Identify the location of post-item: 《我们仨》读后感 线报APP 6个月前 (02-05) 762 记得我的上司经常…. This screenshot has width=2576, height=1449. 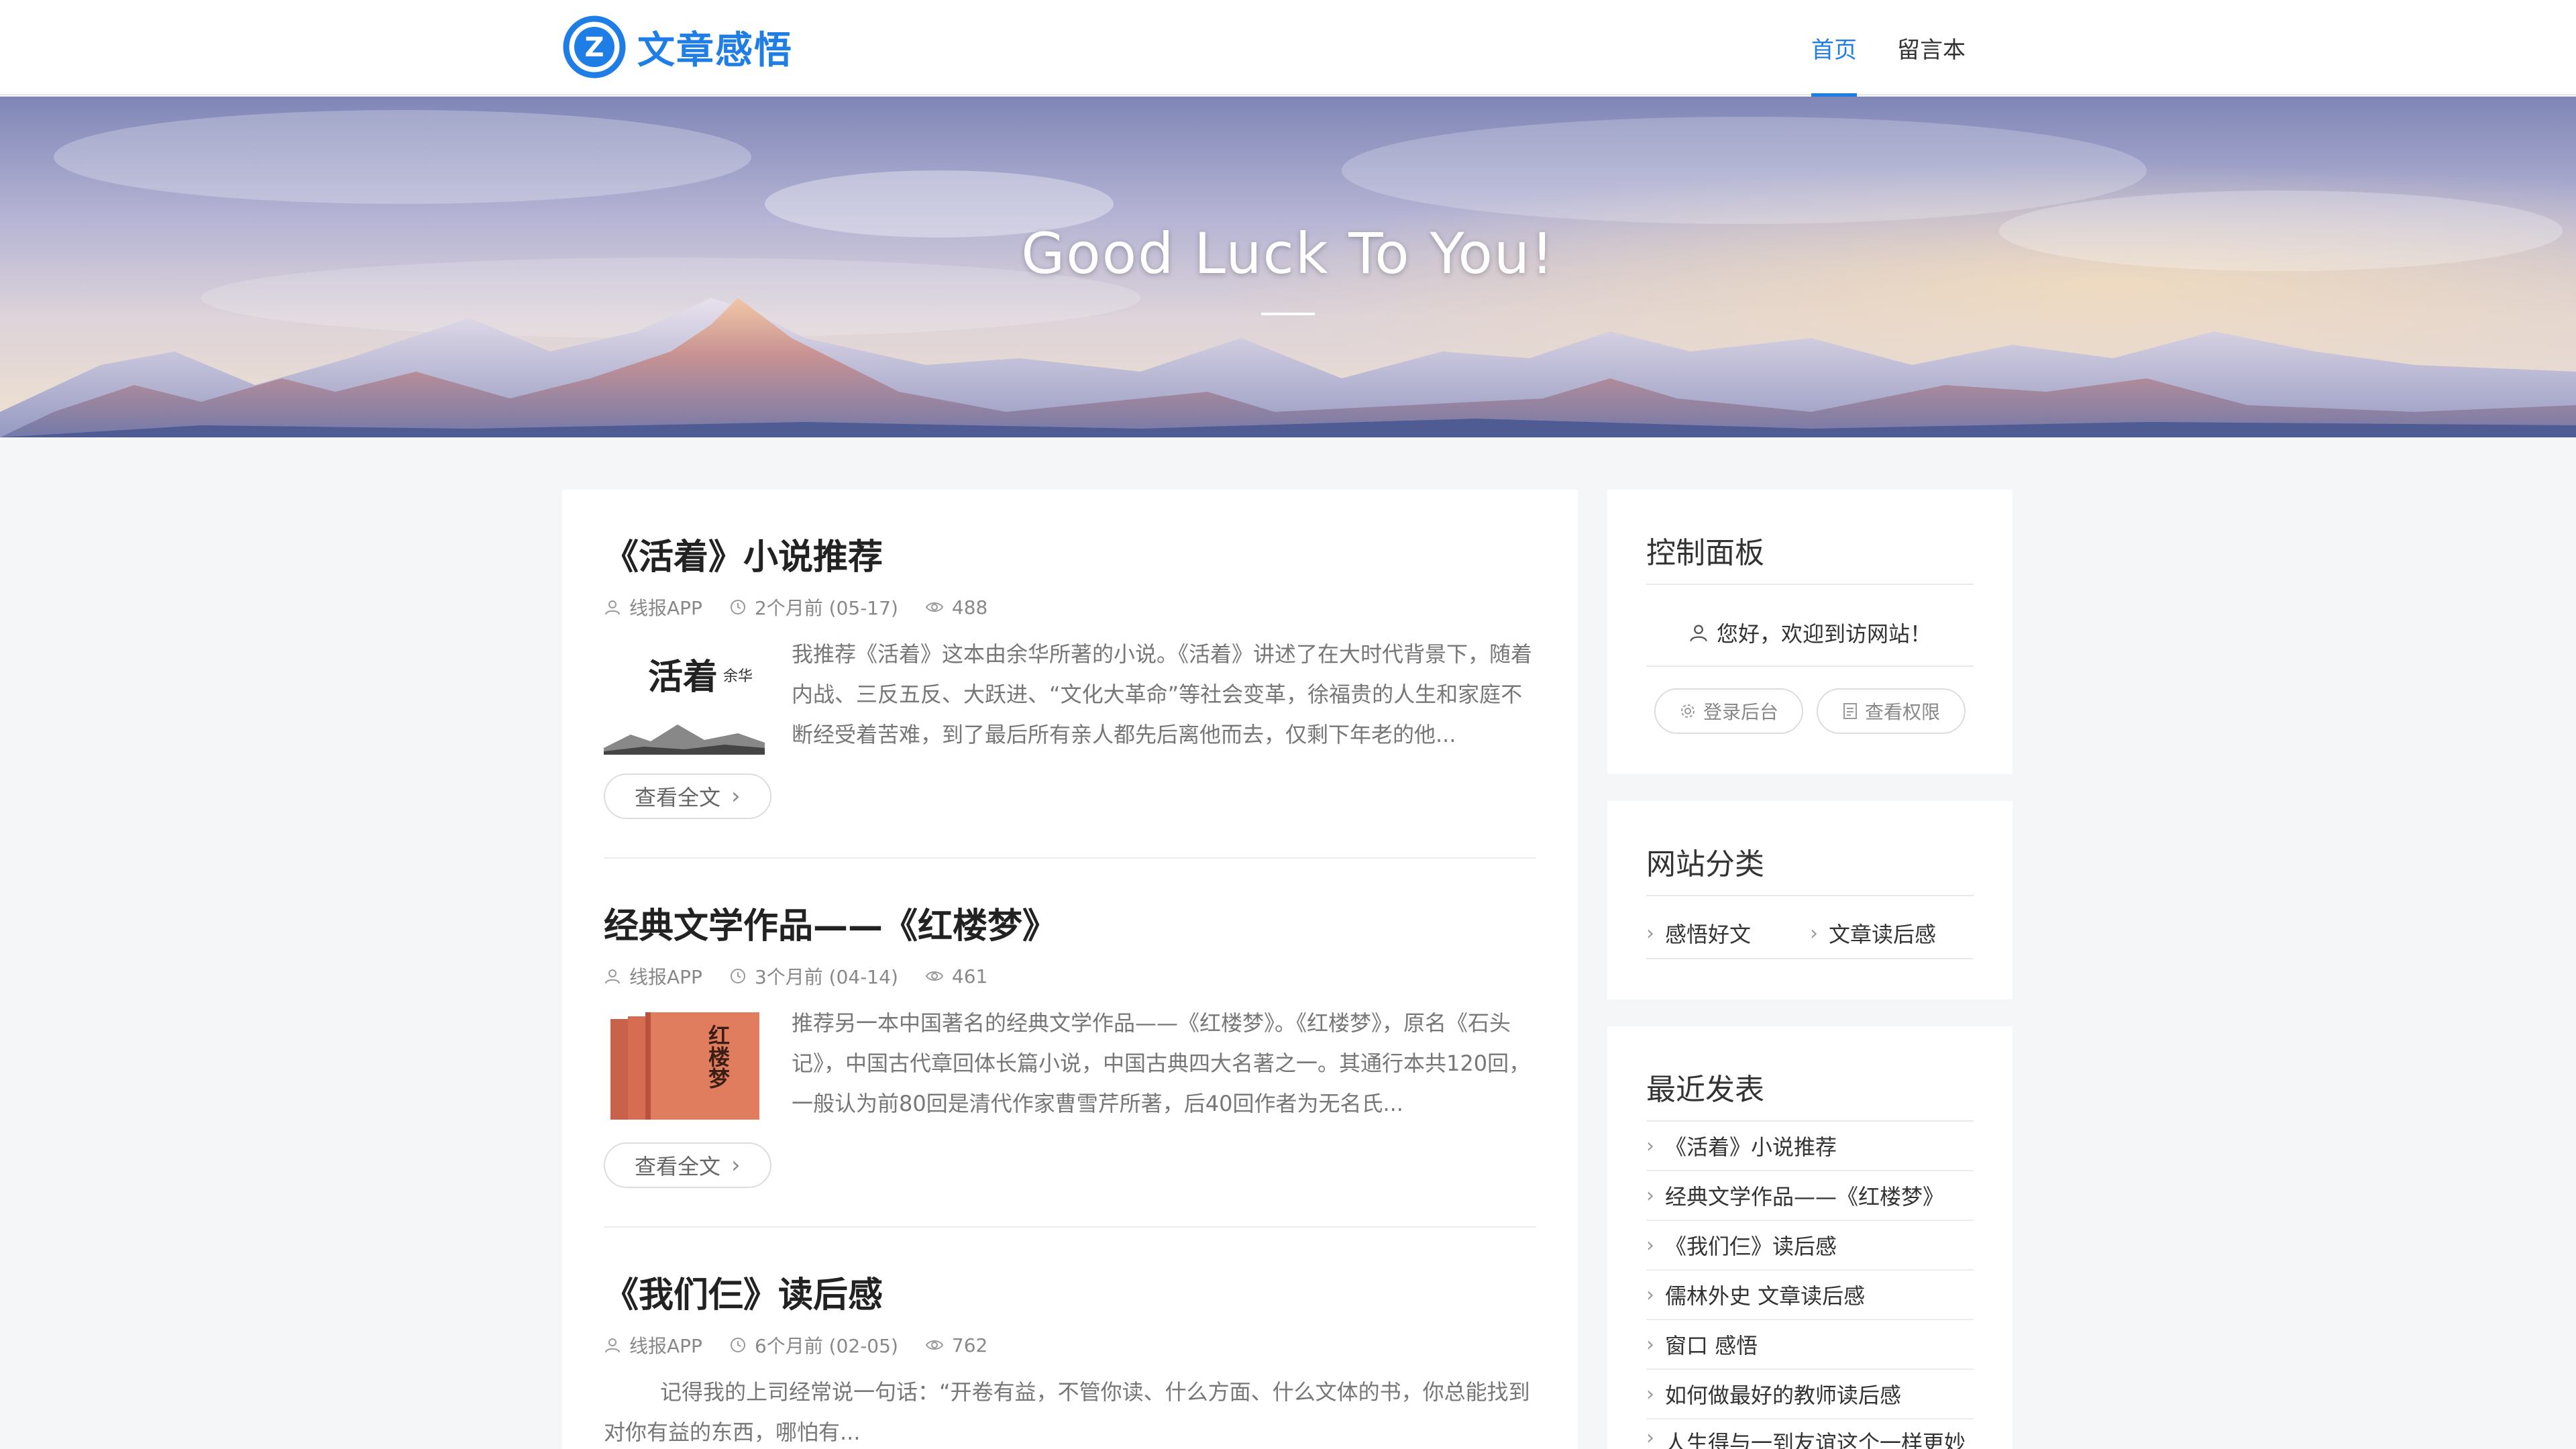
(1070, 1358).